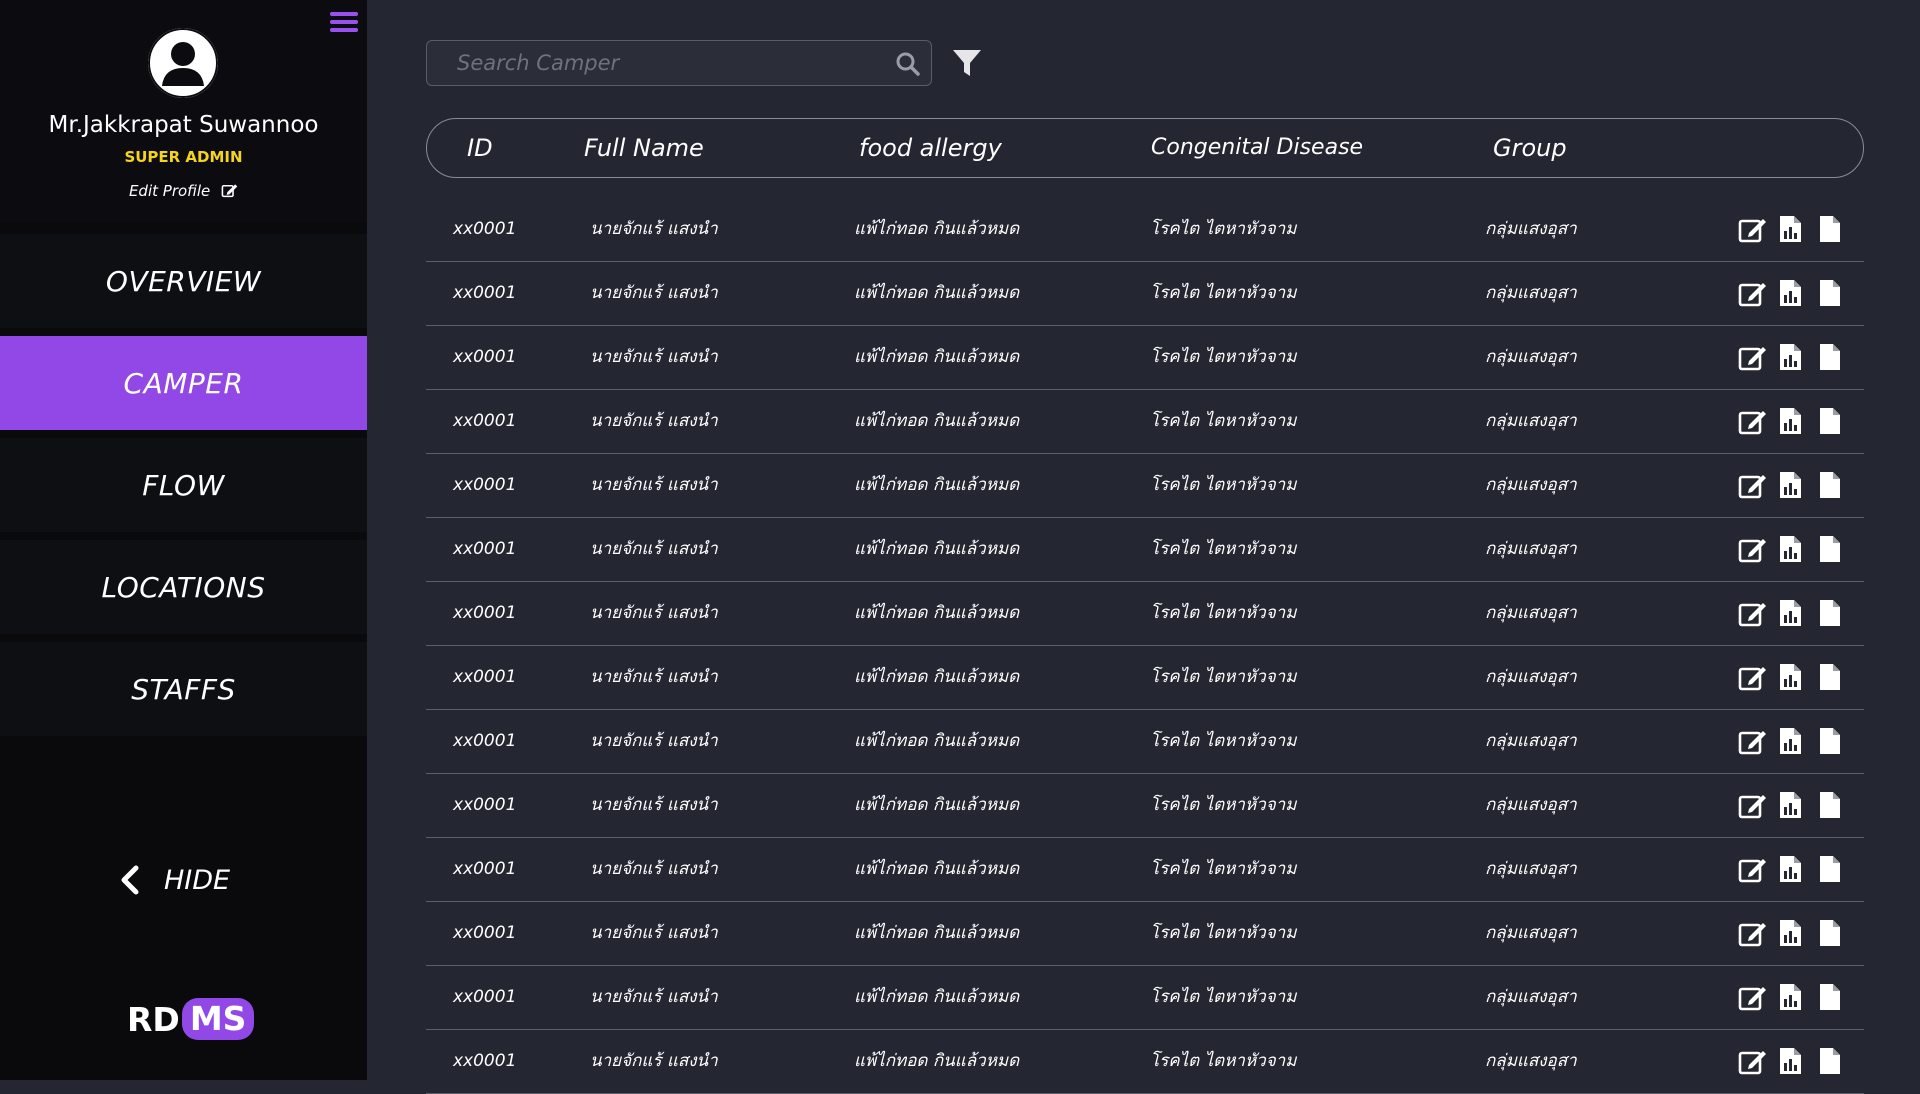 The image size is (1920, 1094). I want to click on search-icon, so click(908, 66).